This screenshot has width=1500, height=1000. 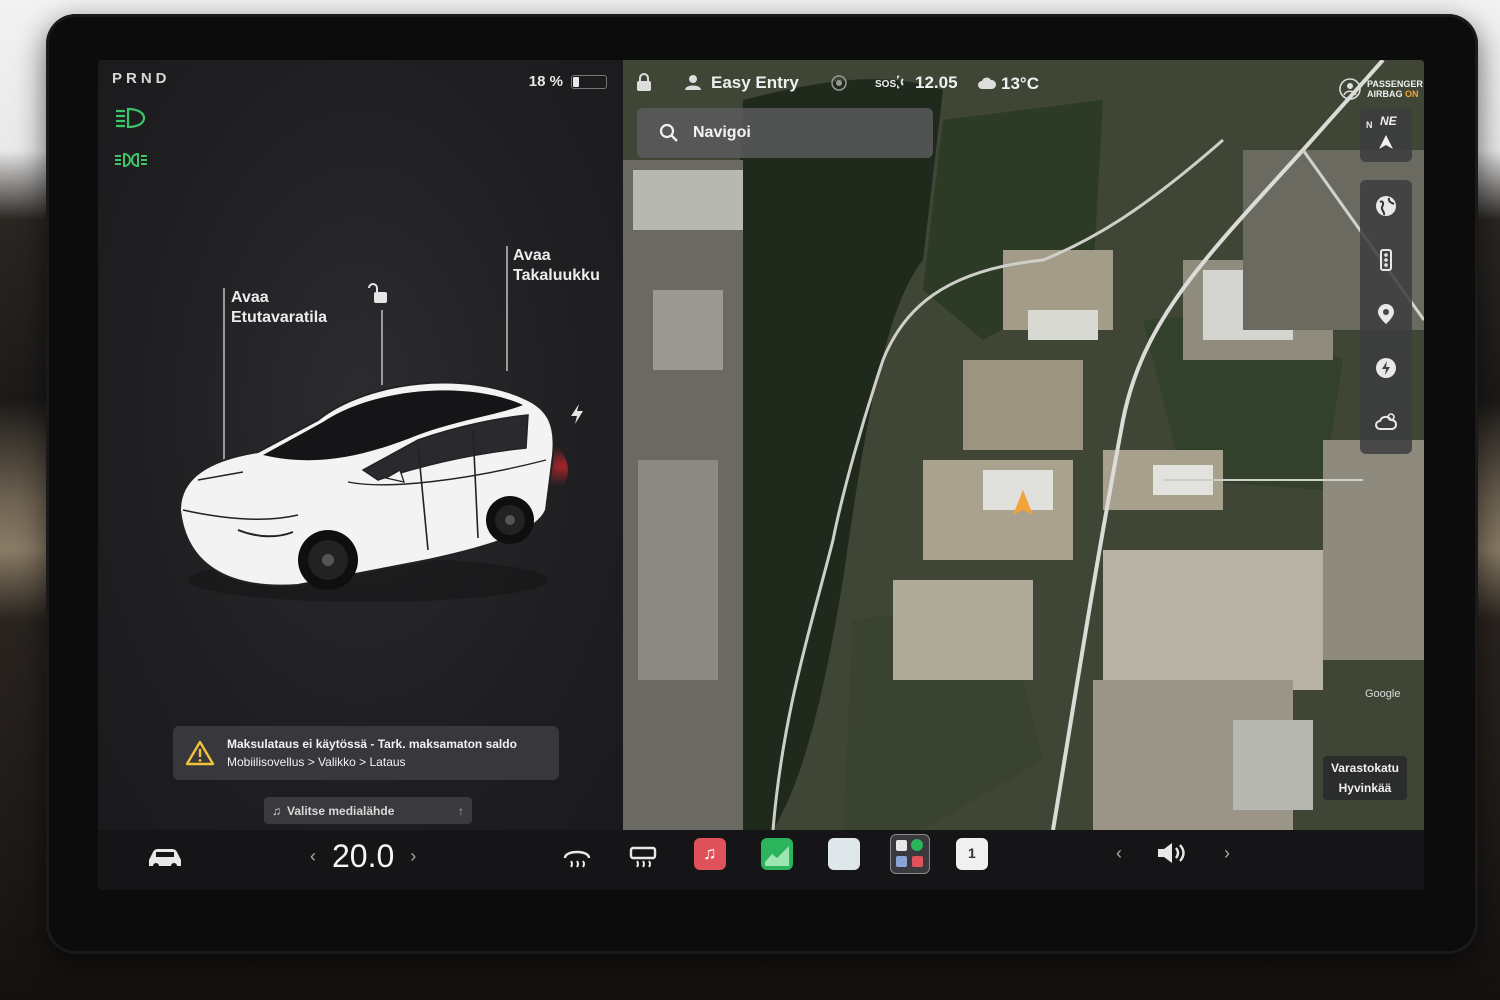 What do you see at coordinates (568, 81) in the screenshot?
I see `battery-indicator: 18 %` at bounding box center [568, 81].